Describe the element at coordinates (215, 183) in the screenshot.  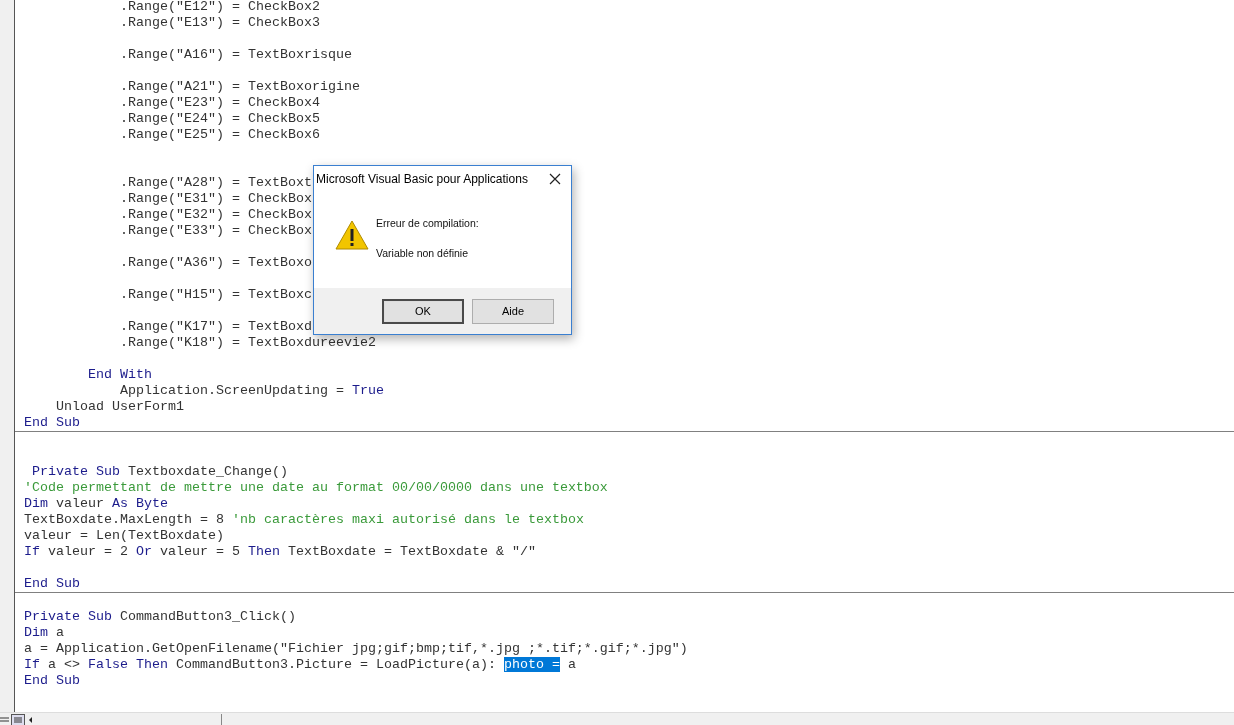
I see `code-line: .Range("A28") = TextBoxt` at that location.